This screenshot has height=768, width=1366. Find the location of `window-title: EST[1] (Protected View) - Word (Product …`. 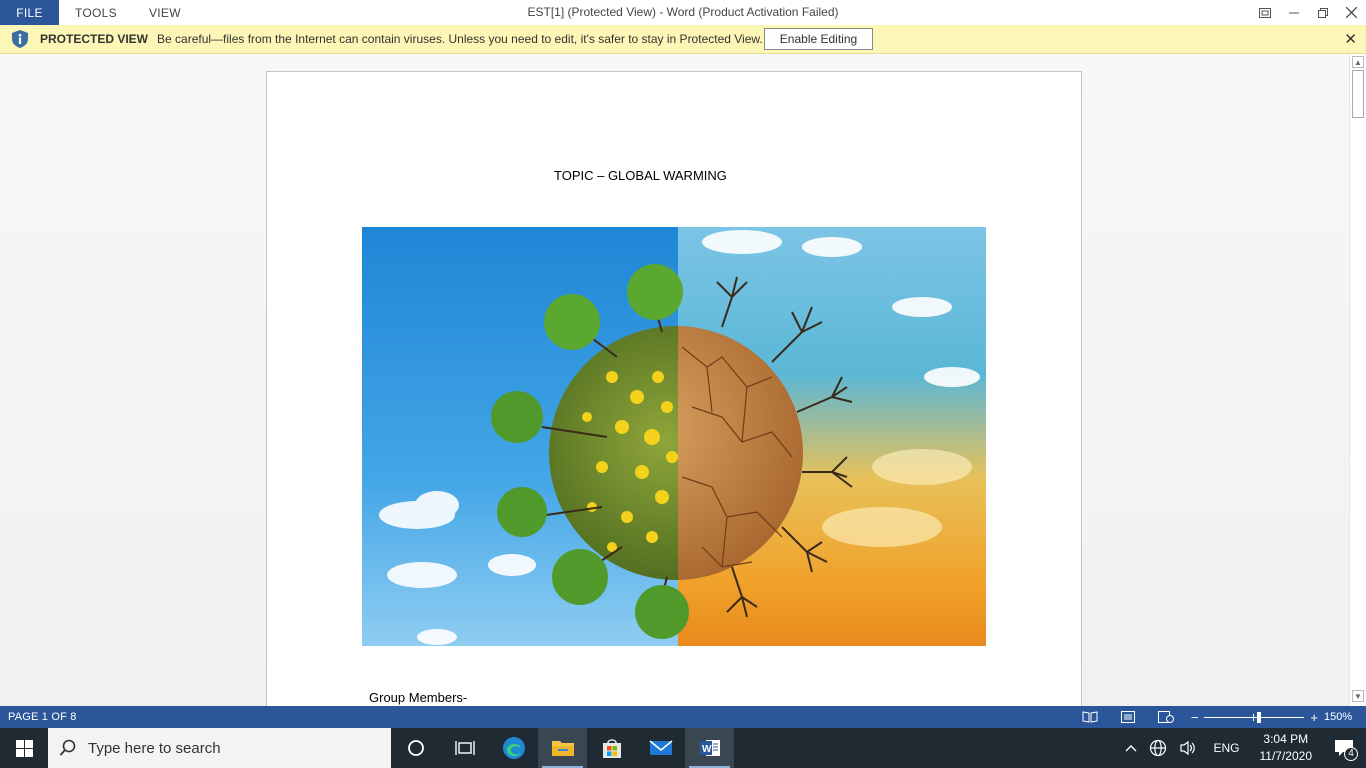

window-title: EST[1] (Protected View) - Word (Product … is located at coordinates (683, 12).